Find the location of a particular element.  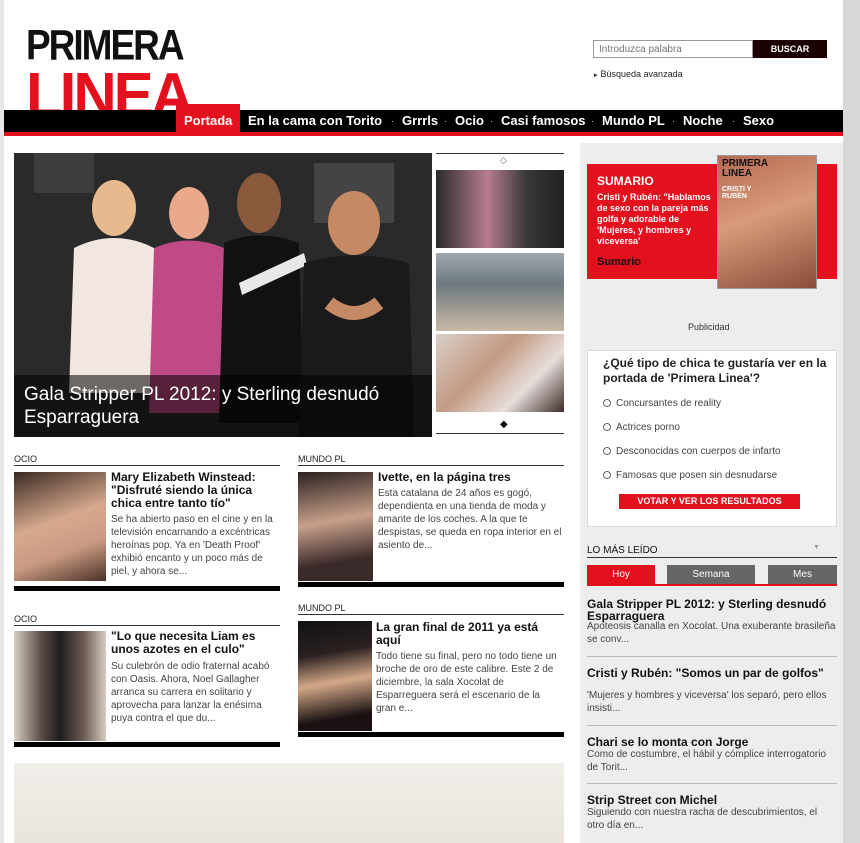

article-2-section: MUNDO PL is located at coordinates (322, 459).